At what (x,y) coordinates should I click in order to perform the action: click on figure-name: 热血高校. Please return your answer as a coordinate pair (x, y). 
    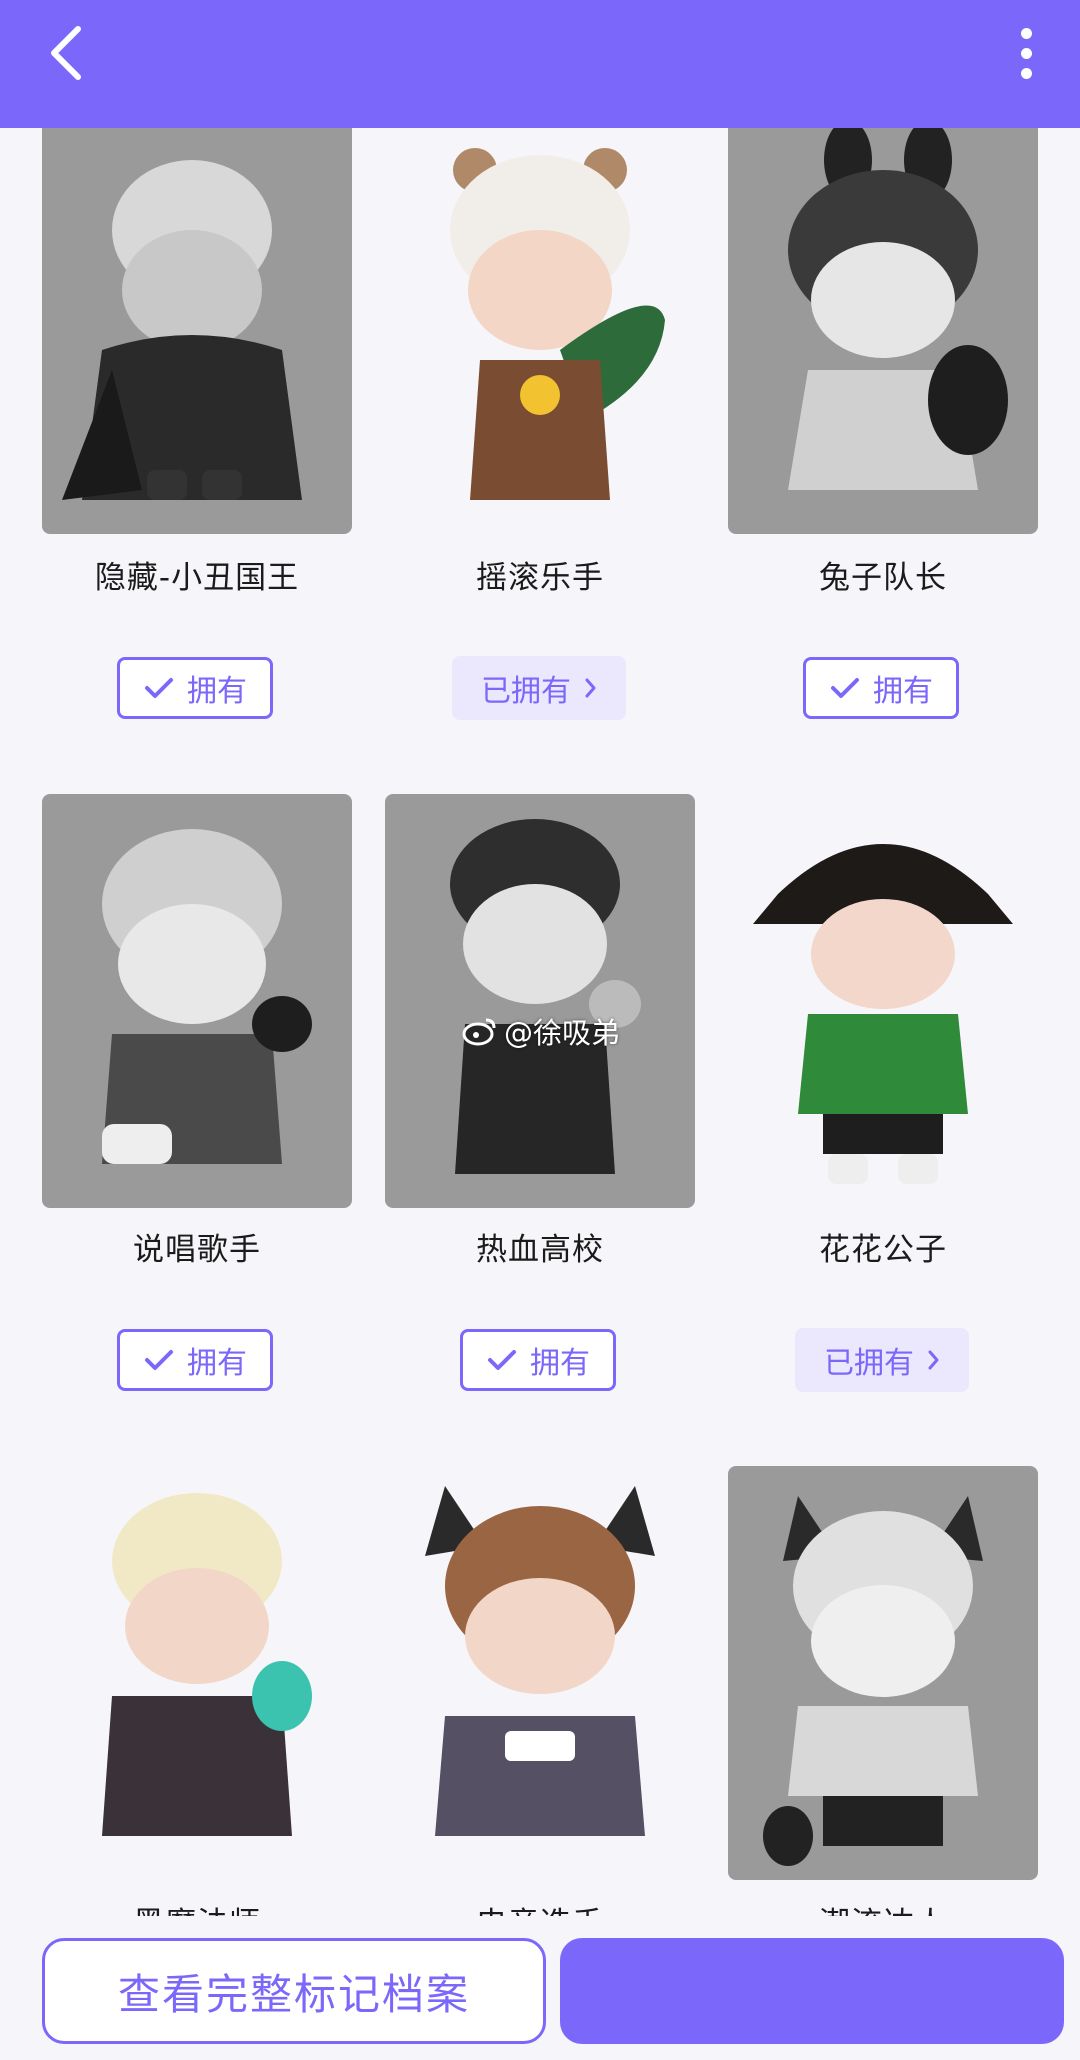
    Looking at the image, I should click on (540, 1250).